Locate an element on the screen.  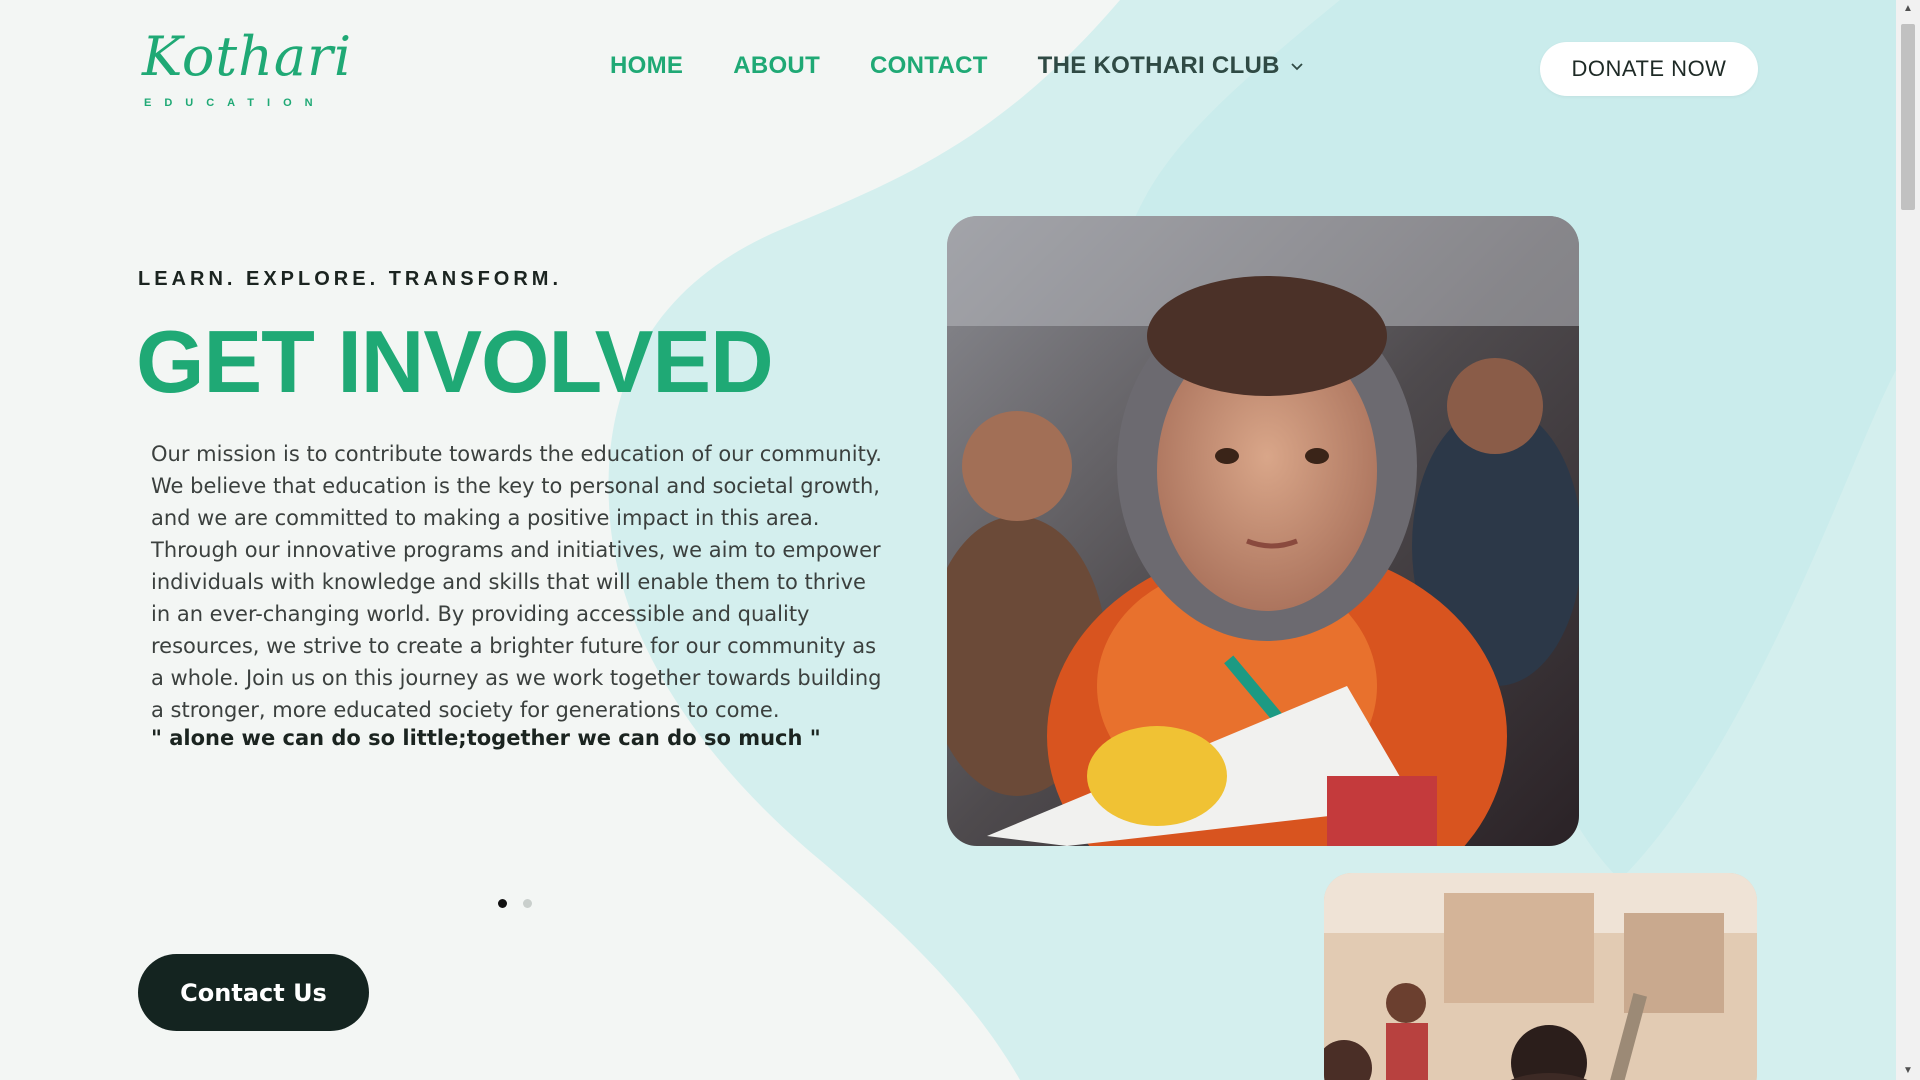
nav-home-link: HOME is located at coordinates (646, 66).